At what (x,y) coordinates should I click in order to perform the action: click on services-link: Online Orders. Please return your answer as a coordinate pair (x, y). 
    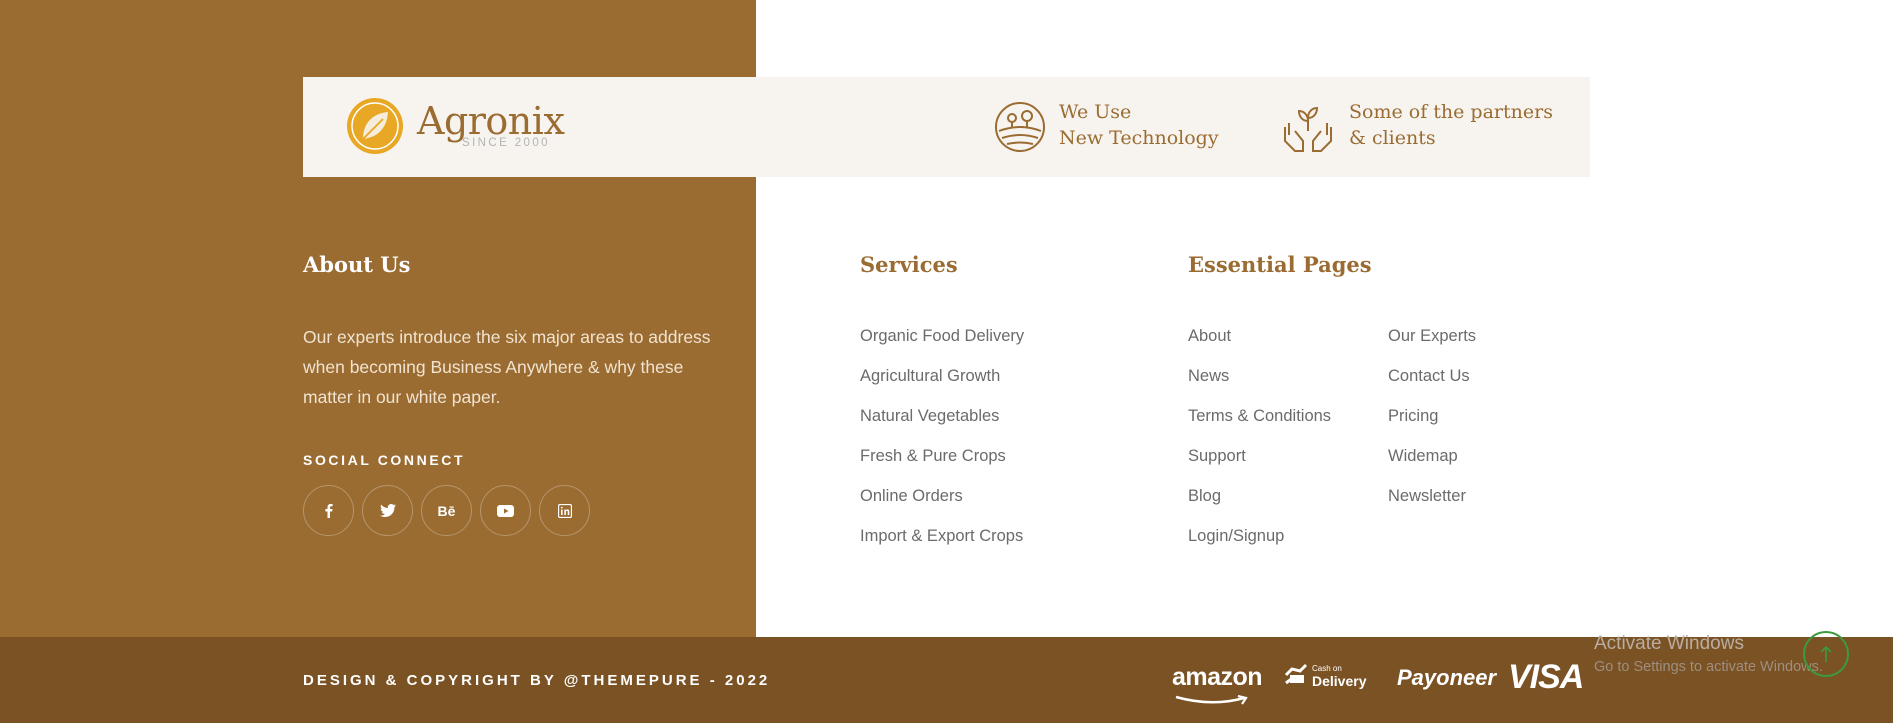
    Looking at the image, I should click on (942, 502).